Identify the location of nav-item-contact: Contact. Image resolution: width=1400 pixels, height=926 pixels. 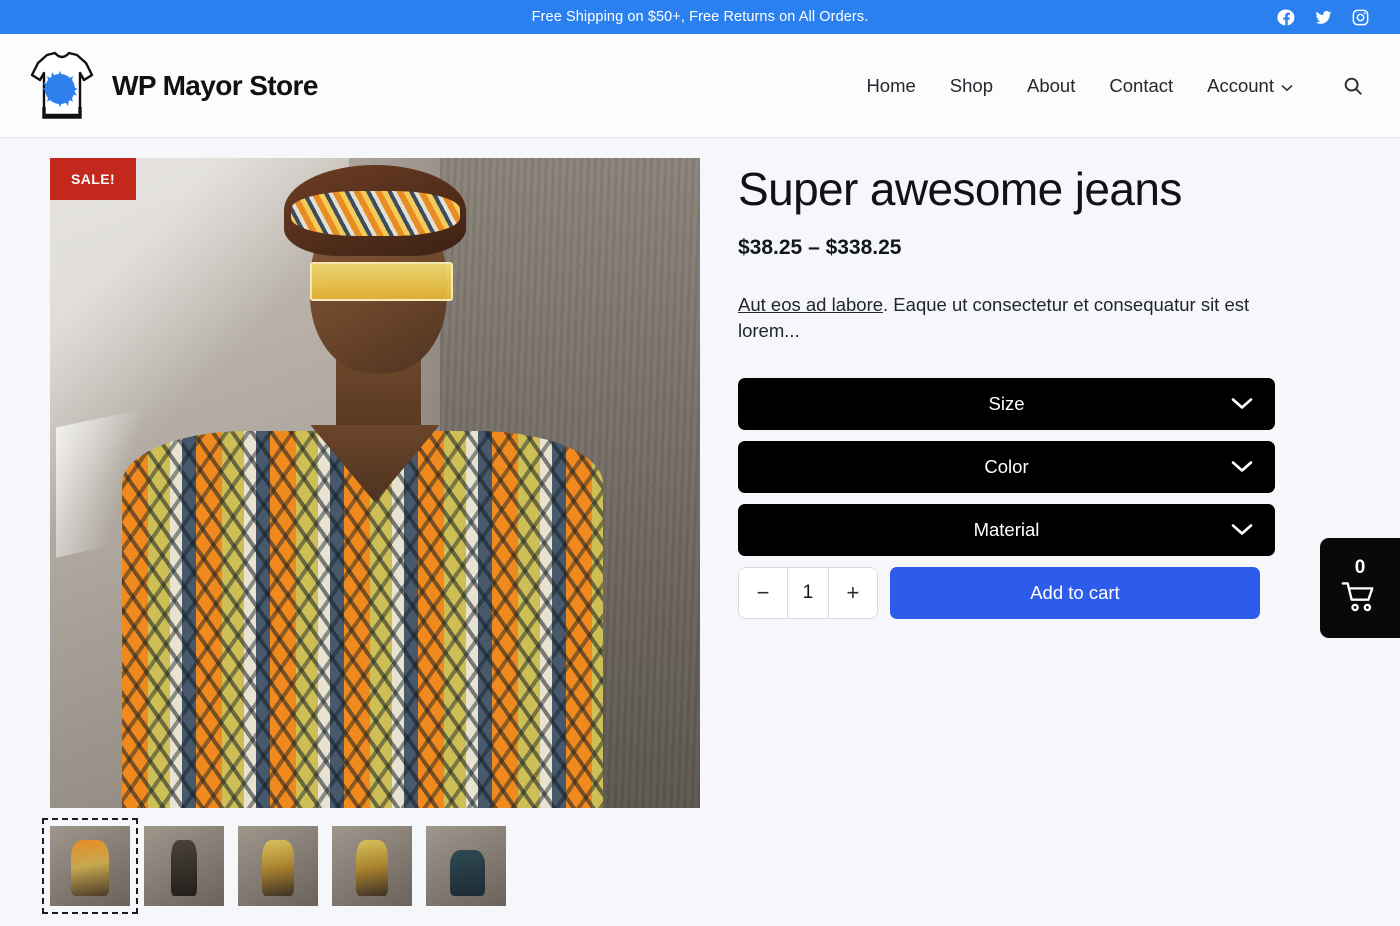
(1141, 86).